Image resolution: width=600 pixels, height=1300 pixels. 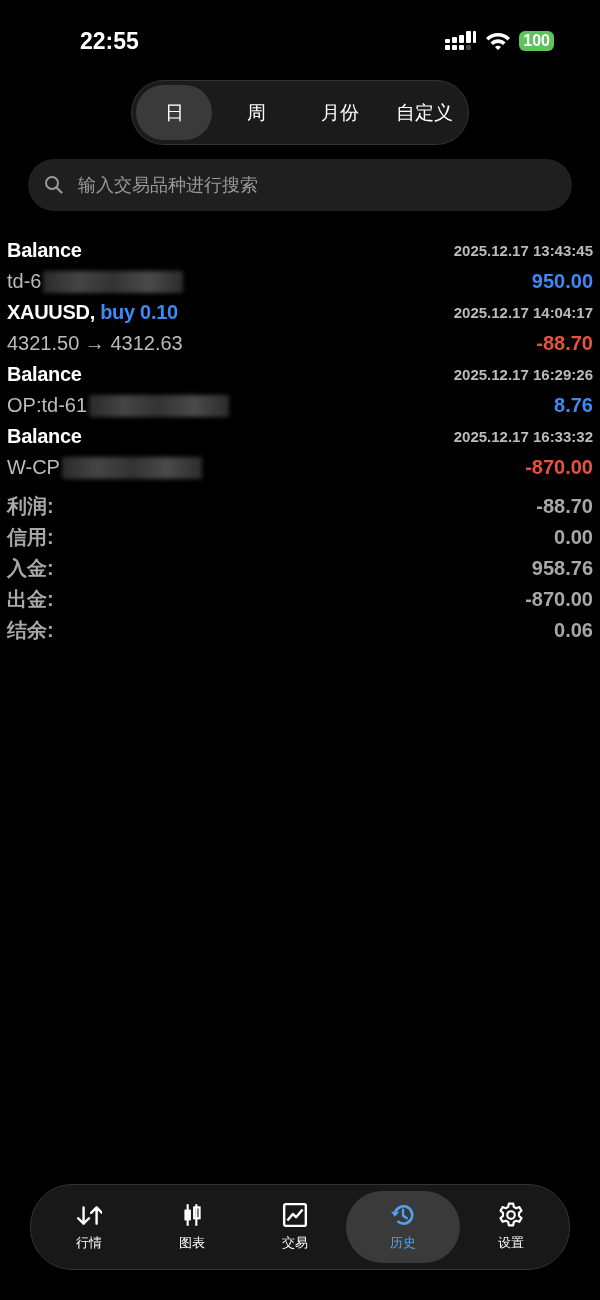 What do you see at coordinates (536, 41) in the screenshot?
I see `battery-indicator: 100` at bounding box center [536, 41].